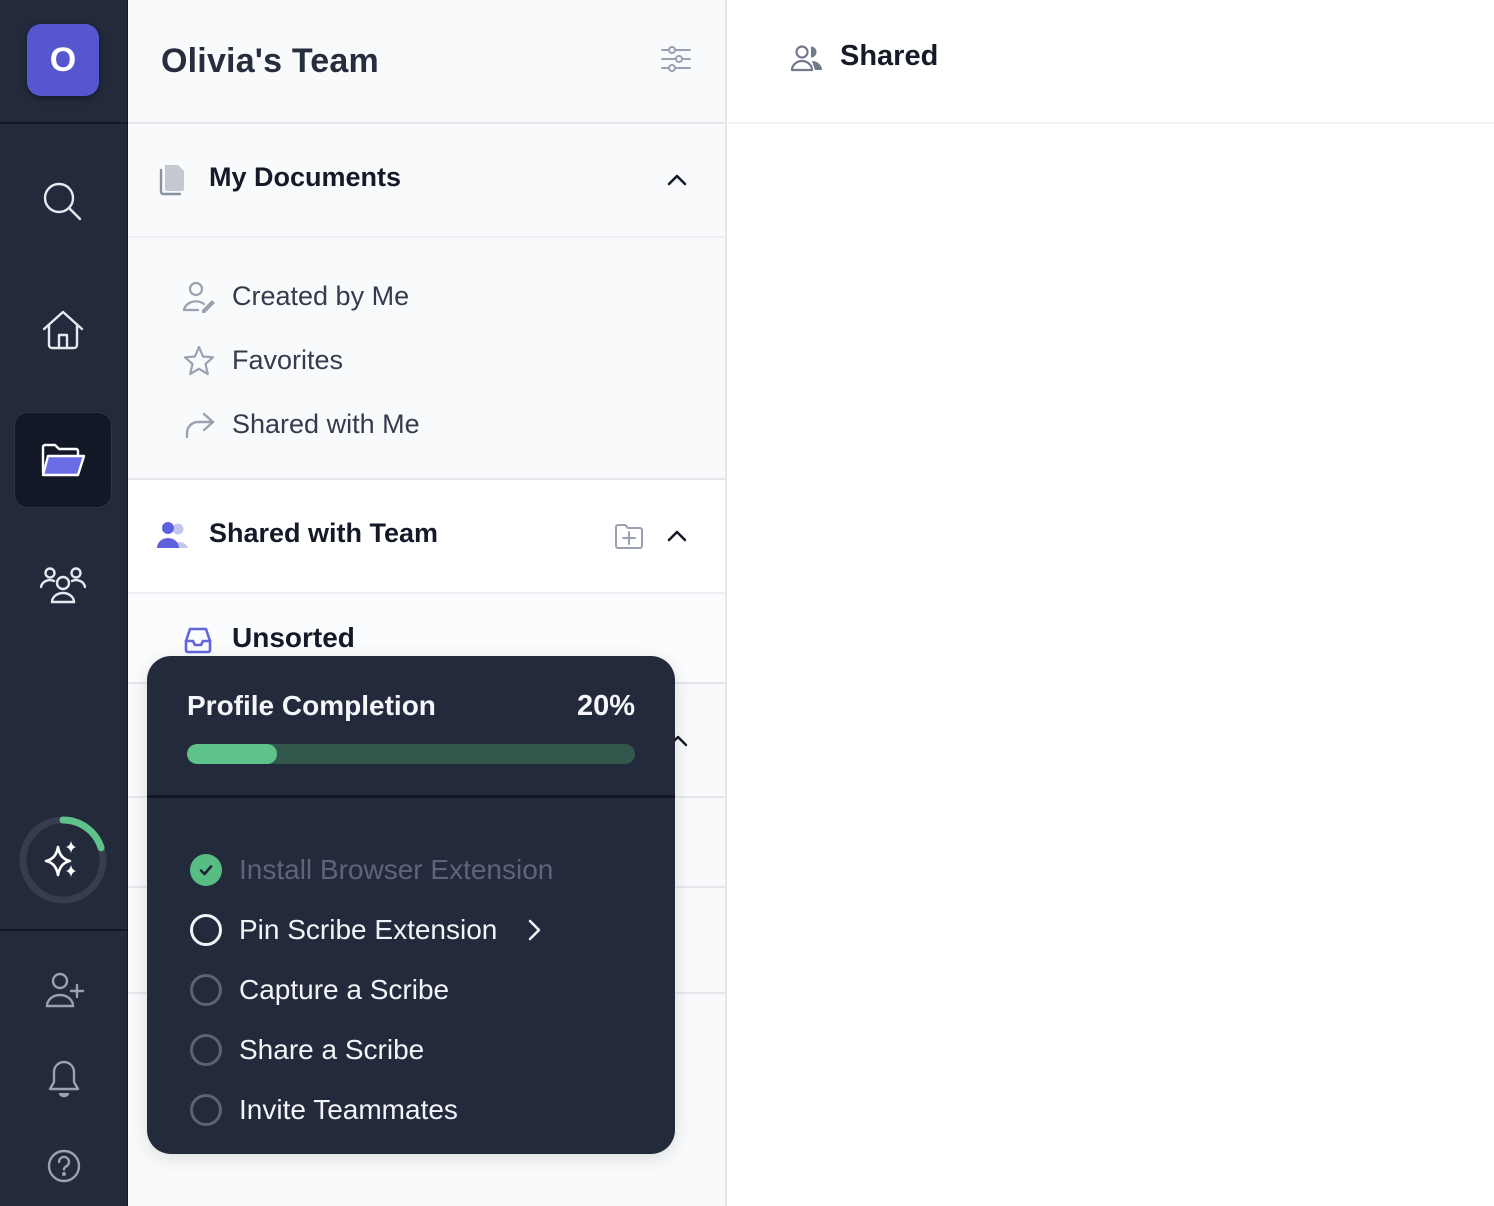 The image size is (1494, 1206). I want to click on shared-with-team-header: Shared with Team, so click(426, 537).